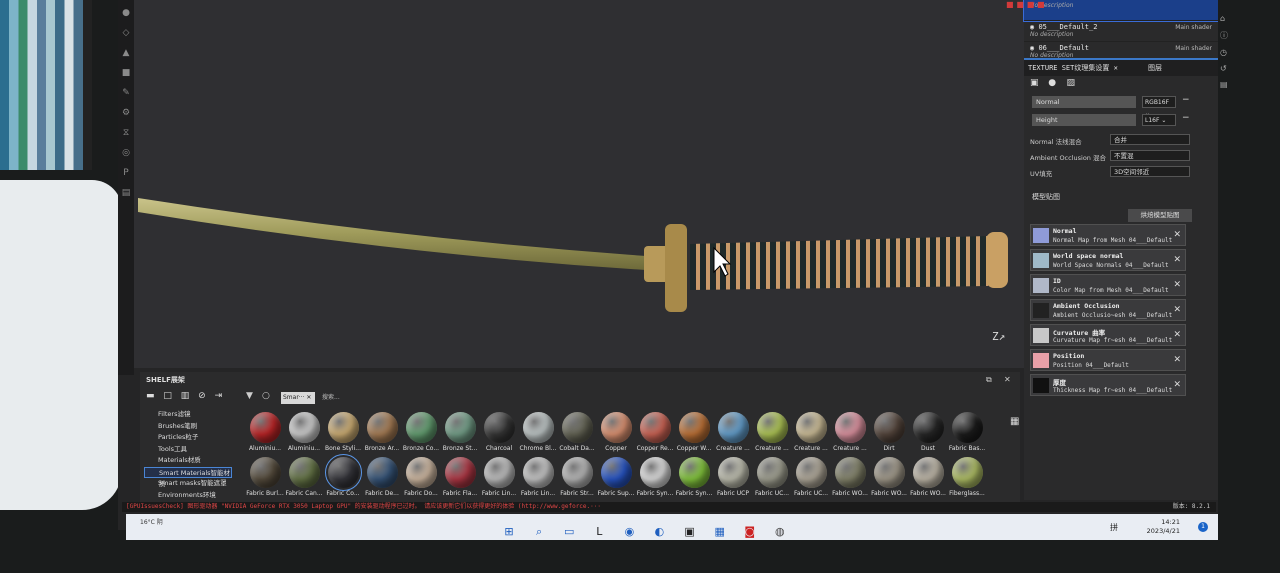 The image size is (1280, 573). Describe the element at coordinates (249, 396) in the screenshot. I see `filter-icon: ▼` at that location.